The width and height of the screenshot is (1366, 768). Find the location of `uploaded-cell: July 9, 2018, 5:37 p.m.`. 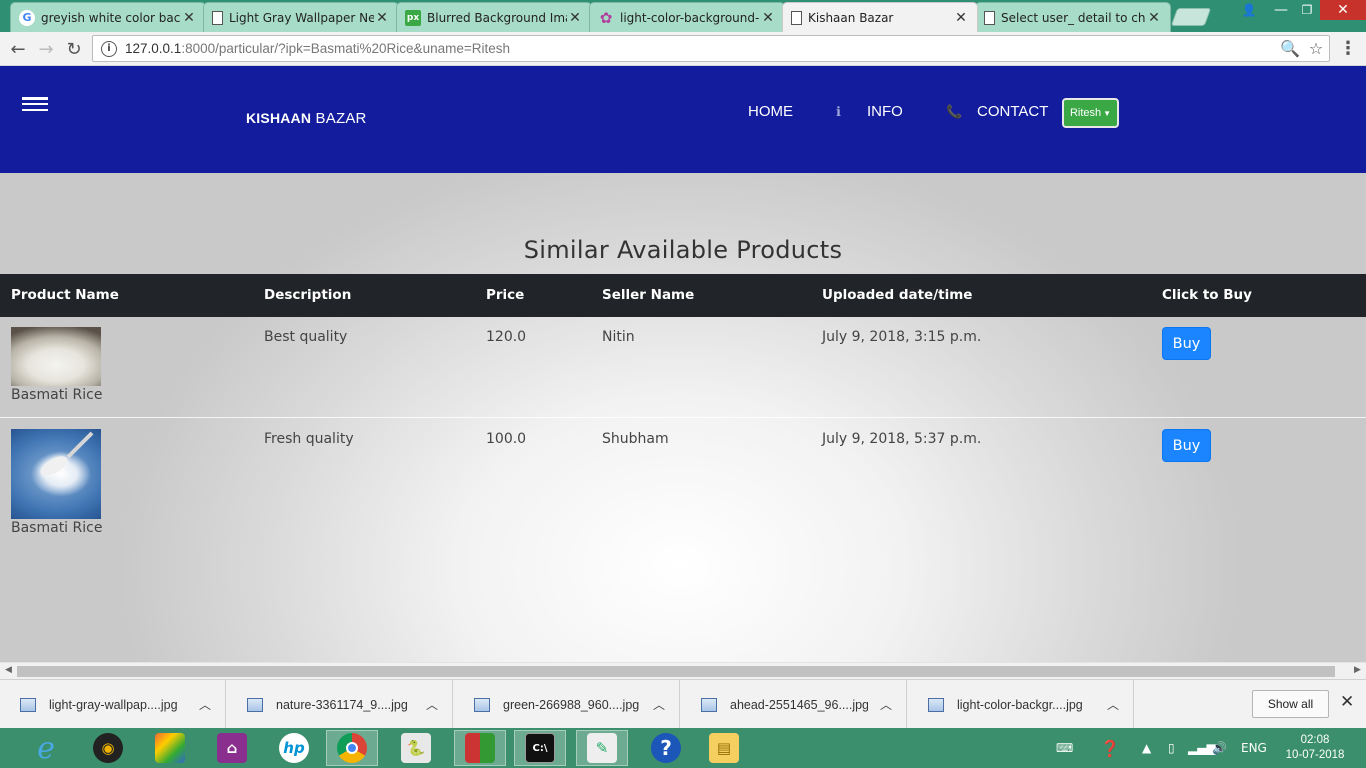

uploaded-cell: July 9, 2018, 5:37 p.m. is located at coordinates (902, 439).